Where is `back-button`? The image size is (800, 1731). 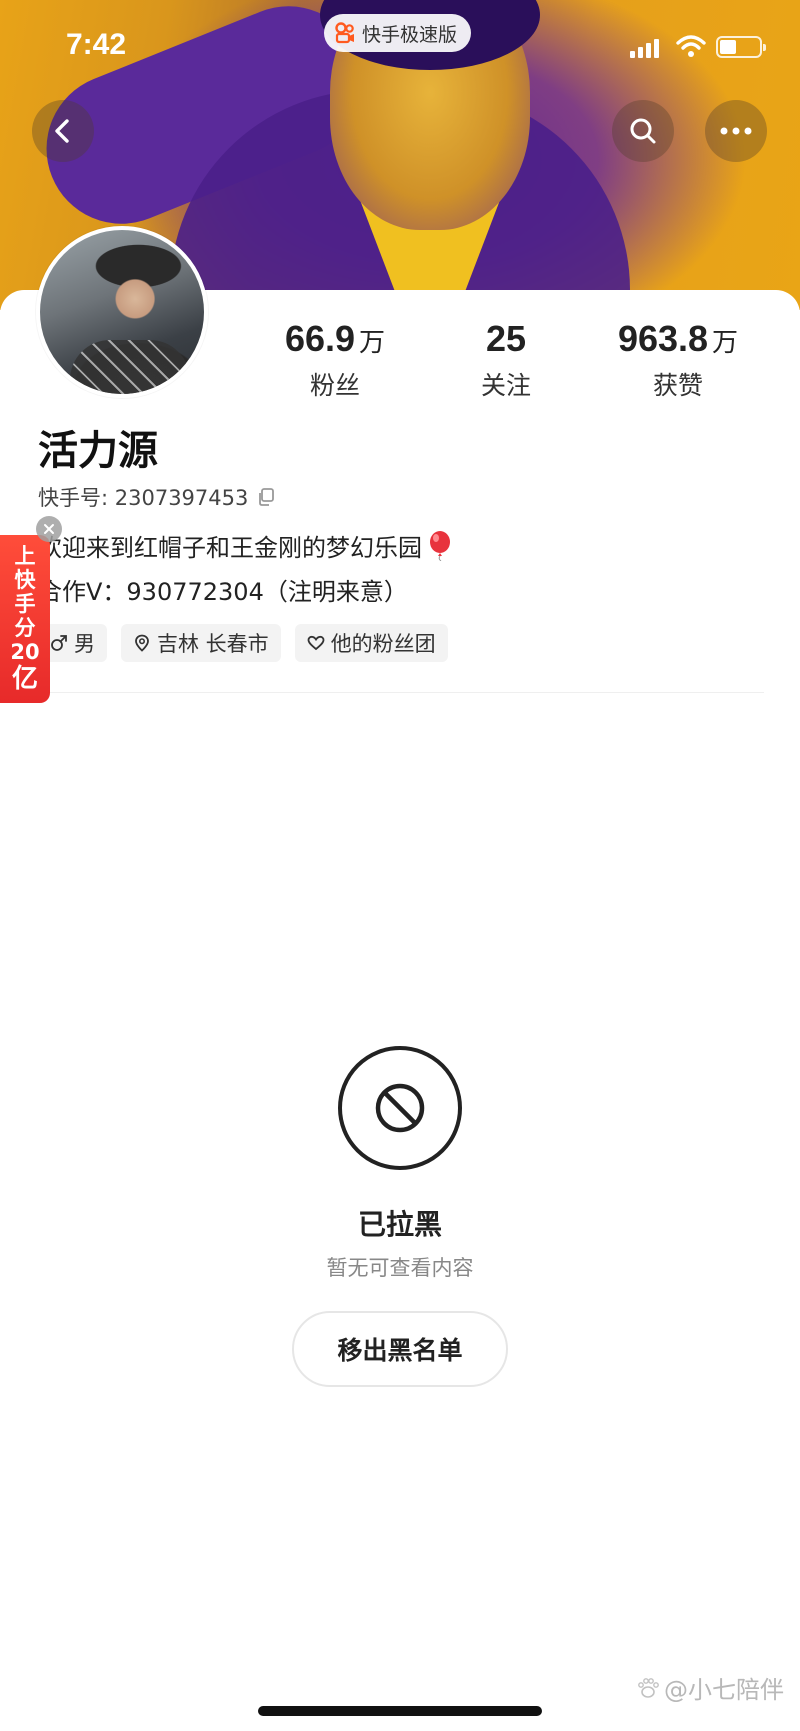
back-button is located at coordinates (63, 131).